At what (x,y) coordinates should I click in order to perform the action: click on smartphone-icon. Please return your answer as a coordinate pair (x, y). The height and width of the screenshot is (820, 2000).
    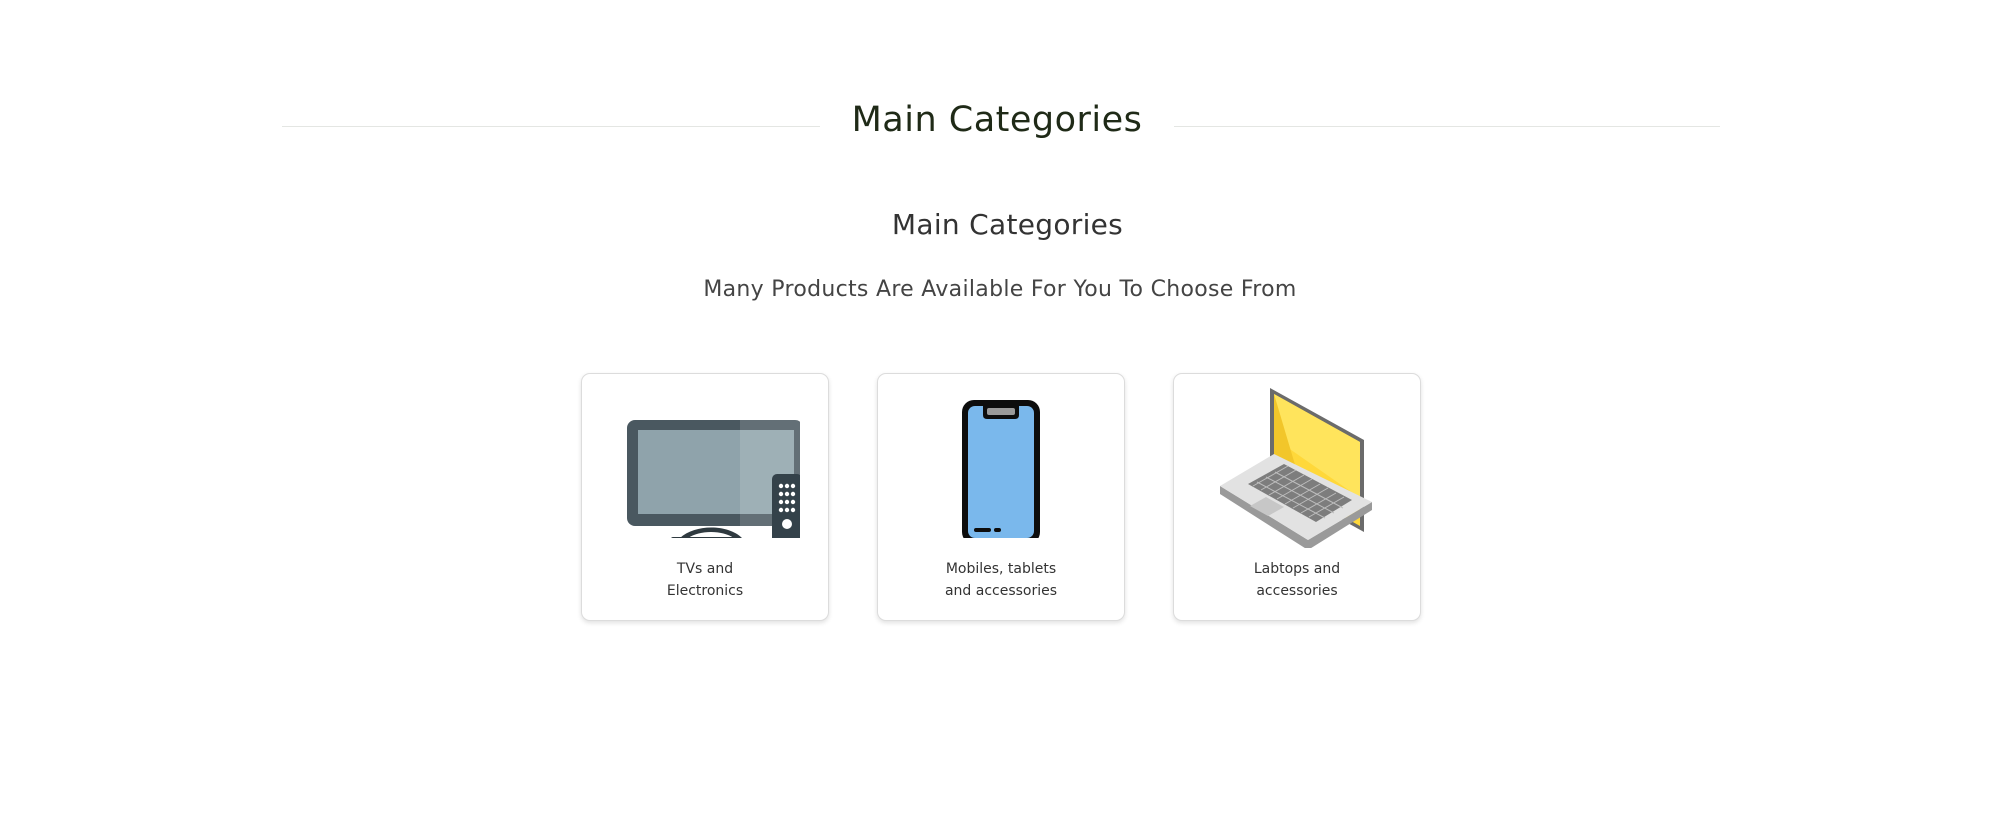
    Looking at the image, I should click on (1001, 463).